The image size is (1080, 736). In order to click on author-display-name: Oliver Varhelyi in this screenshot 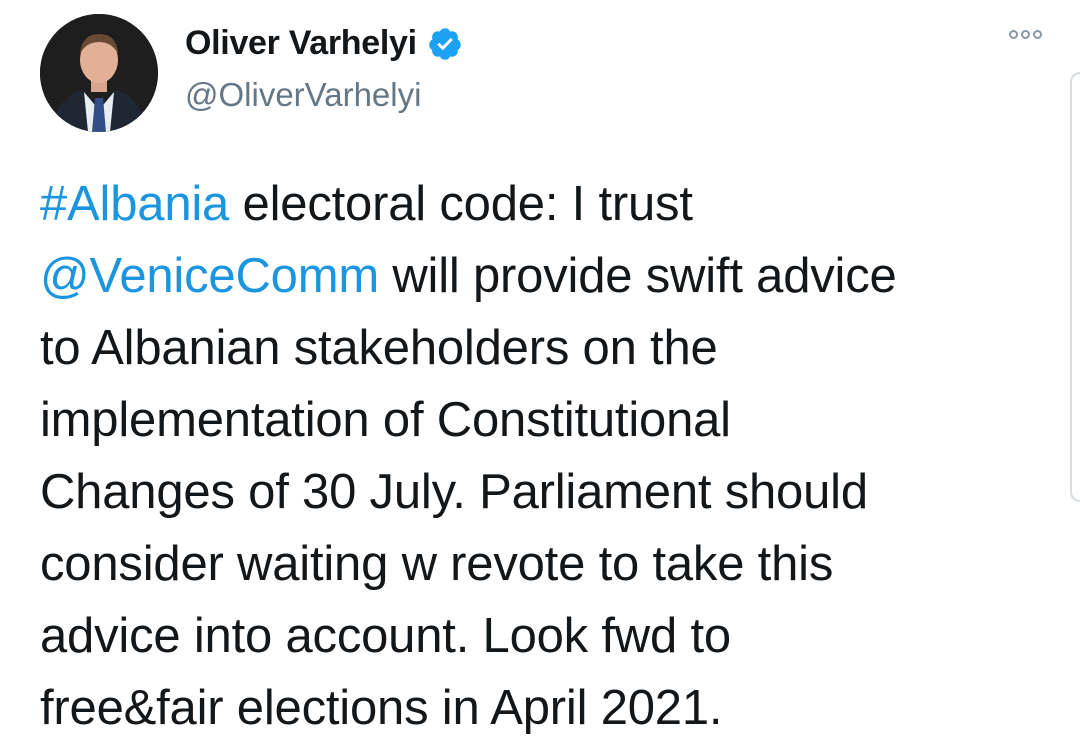, I will do `click(301, 43)`.